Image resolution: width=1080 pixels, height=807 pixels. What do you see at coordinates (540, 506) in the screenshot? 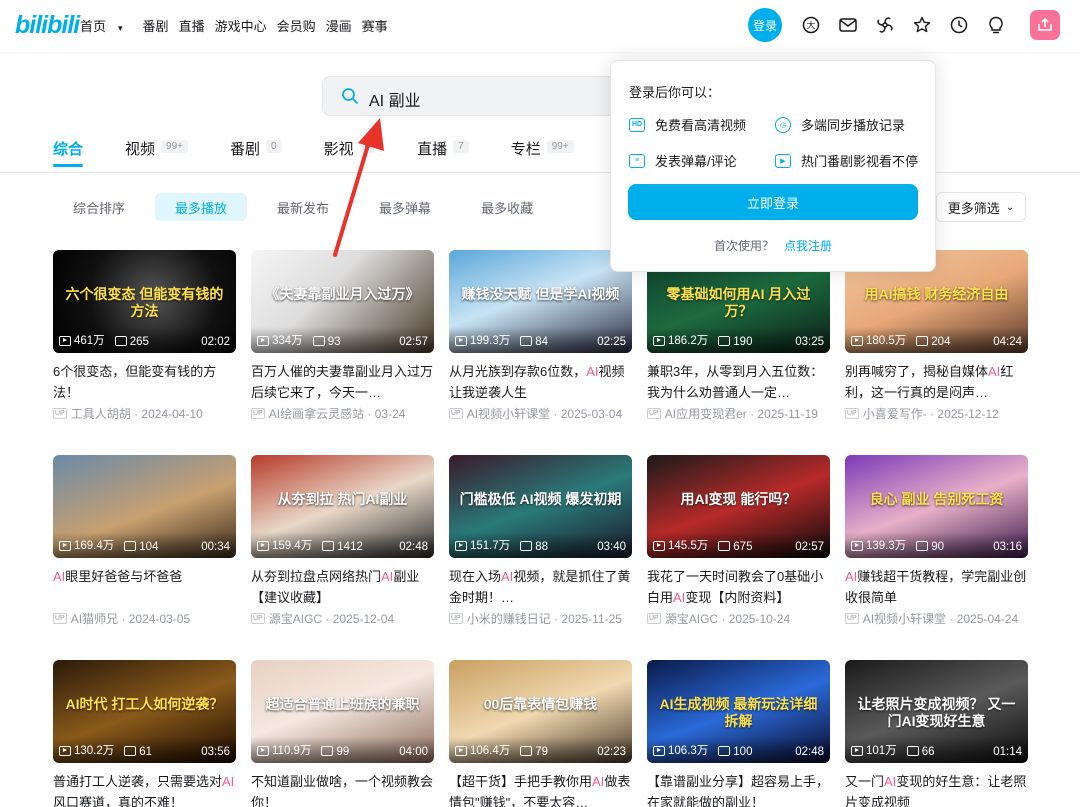
I see `video-thumbnail: 门槛极低 AI视频 爆发初期 151.7万 88 03:40` at bounding box center [540, 506].